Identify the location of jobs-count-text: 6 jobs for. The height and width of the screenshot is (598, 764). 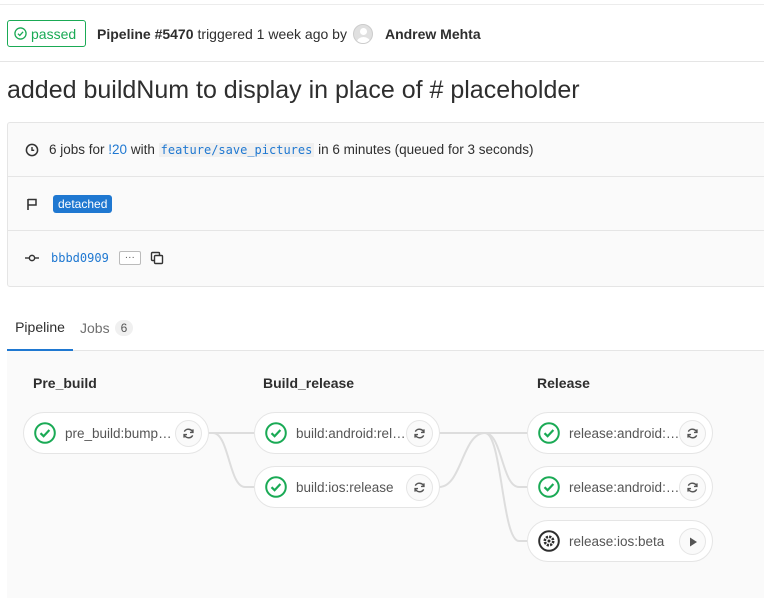
(77, 149).